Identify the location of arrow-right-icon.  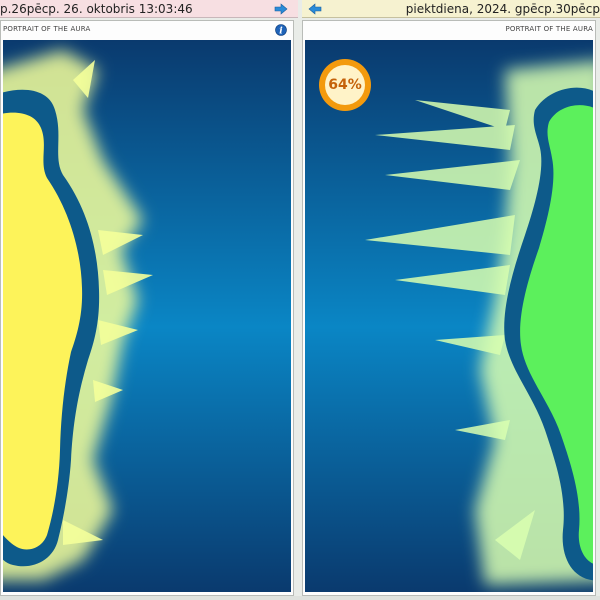
(281, 9).